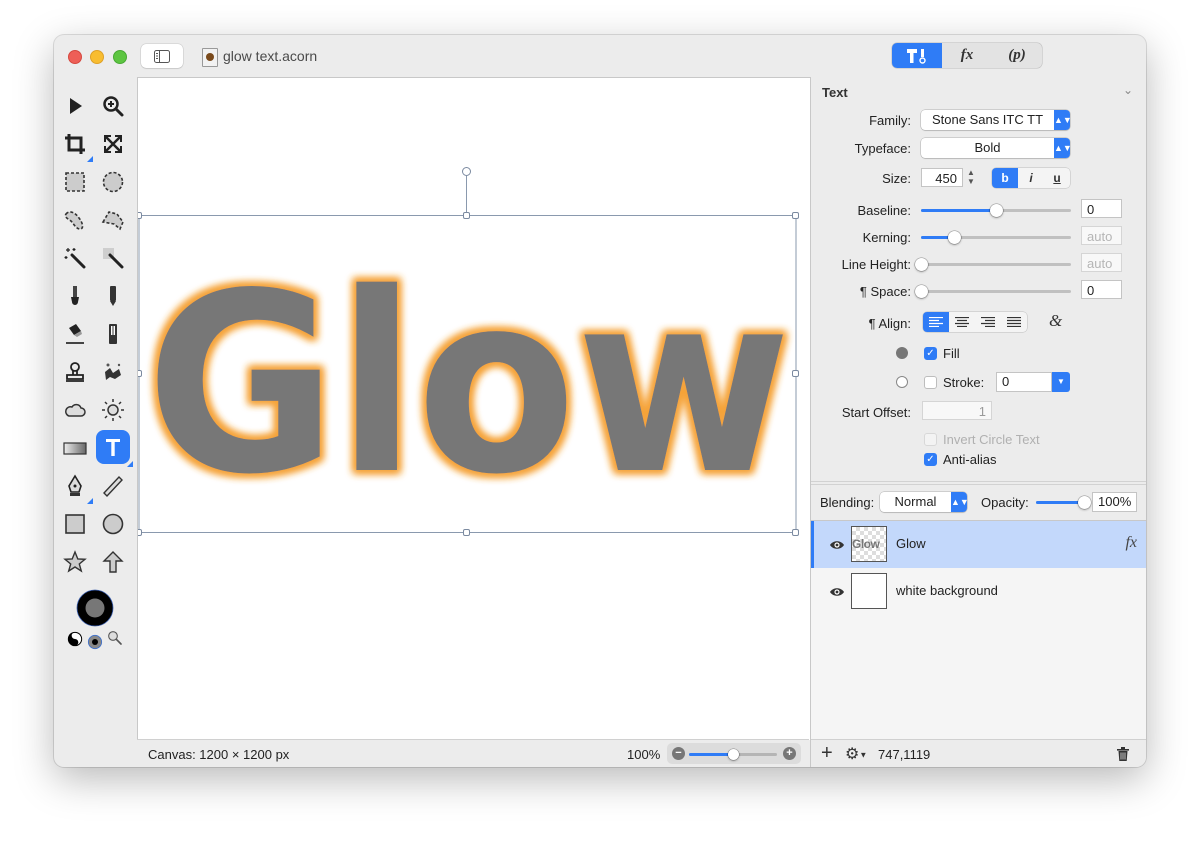 This screenshot has height=842, width=1200. Describe the element at coordinates (1101, 289) in the screenshot. I see `paragraph-space-field: 0` at that location.